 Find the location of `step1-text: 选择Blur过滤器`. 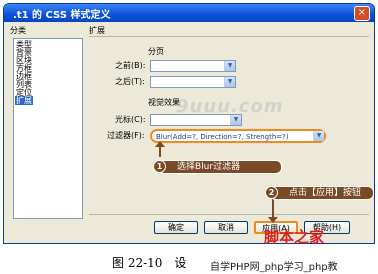

step1-text: 选择Blur过滤器 is located at coordinates (209, 167).